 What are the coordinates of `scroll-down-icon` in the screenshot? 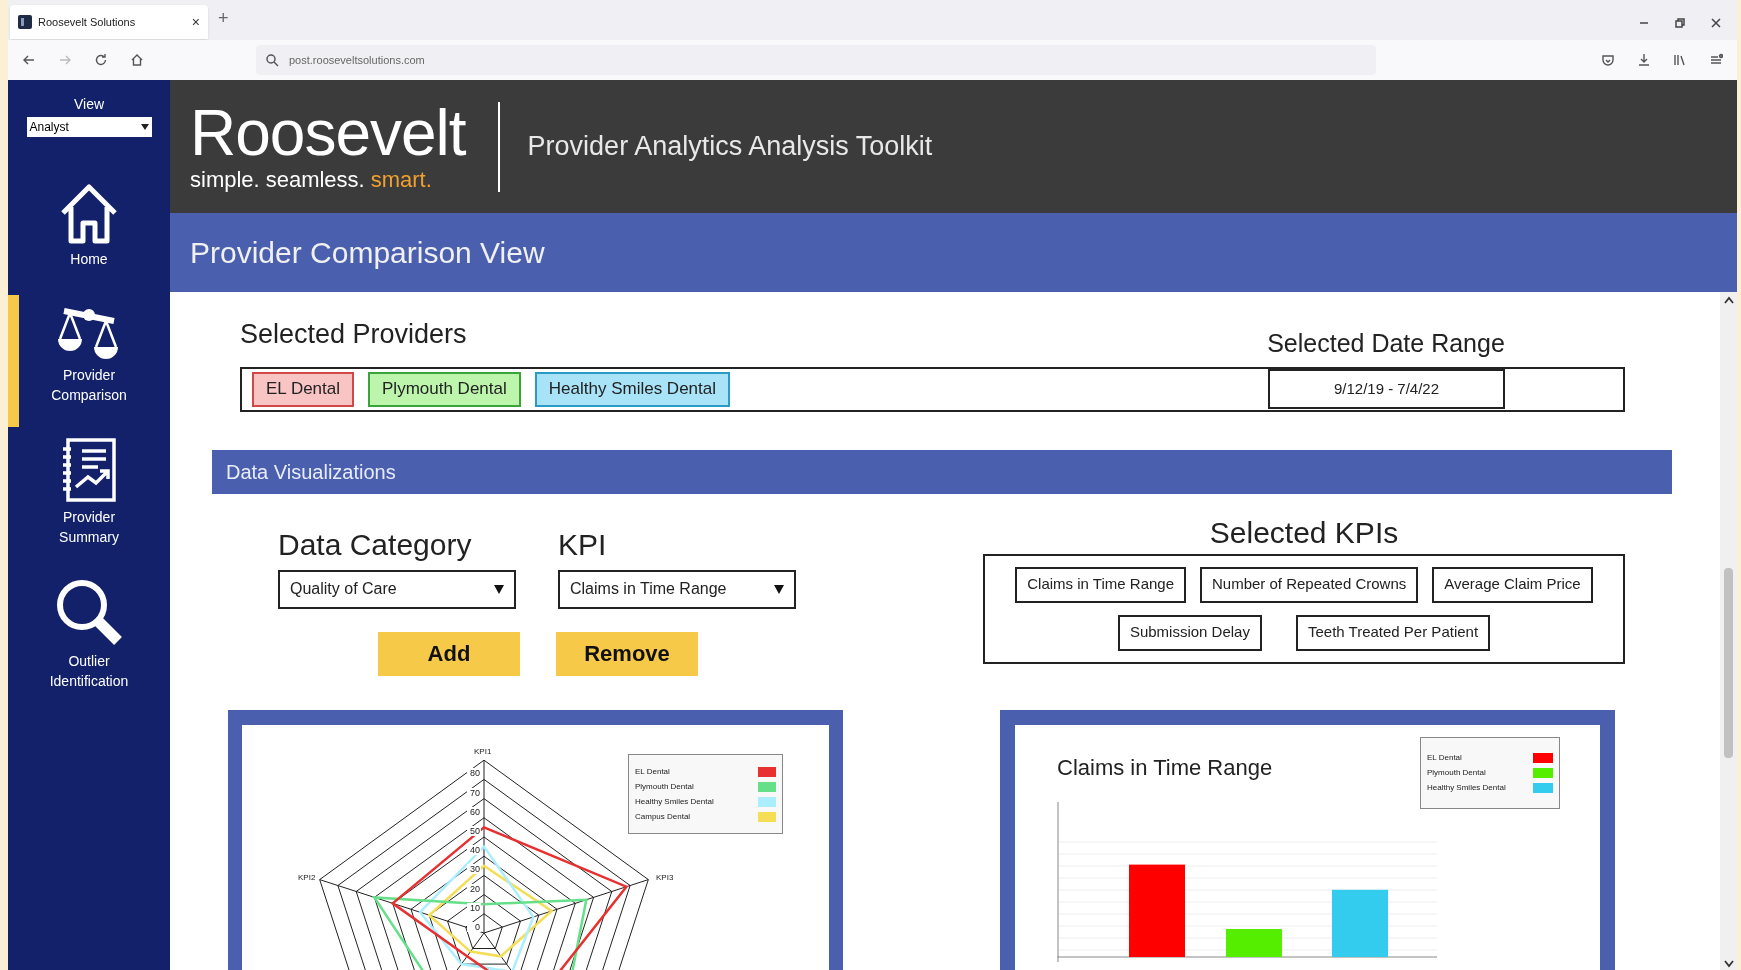 It's located at (1728, 964).